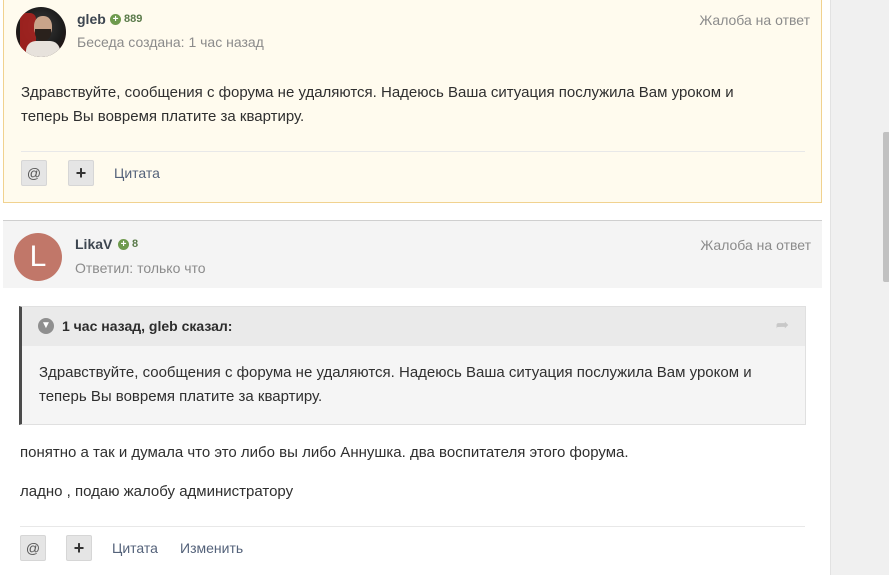 The width and height of the screenshot is (889, 575). Describe the element at coordinates (140, 268) in the screenshot. I see `post-meta: Ответил: только что` at that location.